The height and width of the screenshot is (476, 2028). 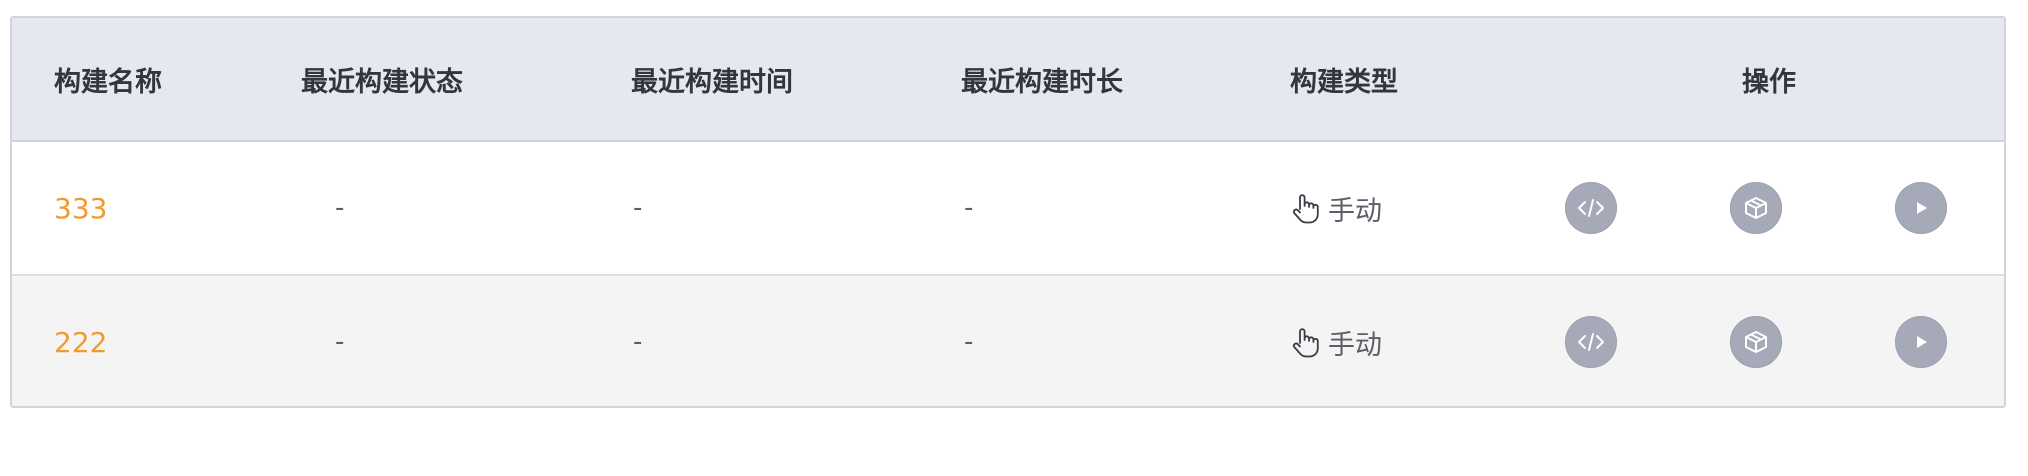 I want to click on header-last-build-duration: 最近构建时长, so click(x=1042, y=82).